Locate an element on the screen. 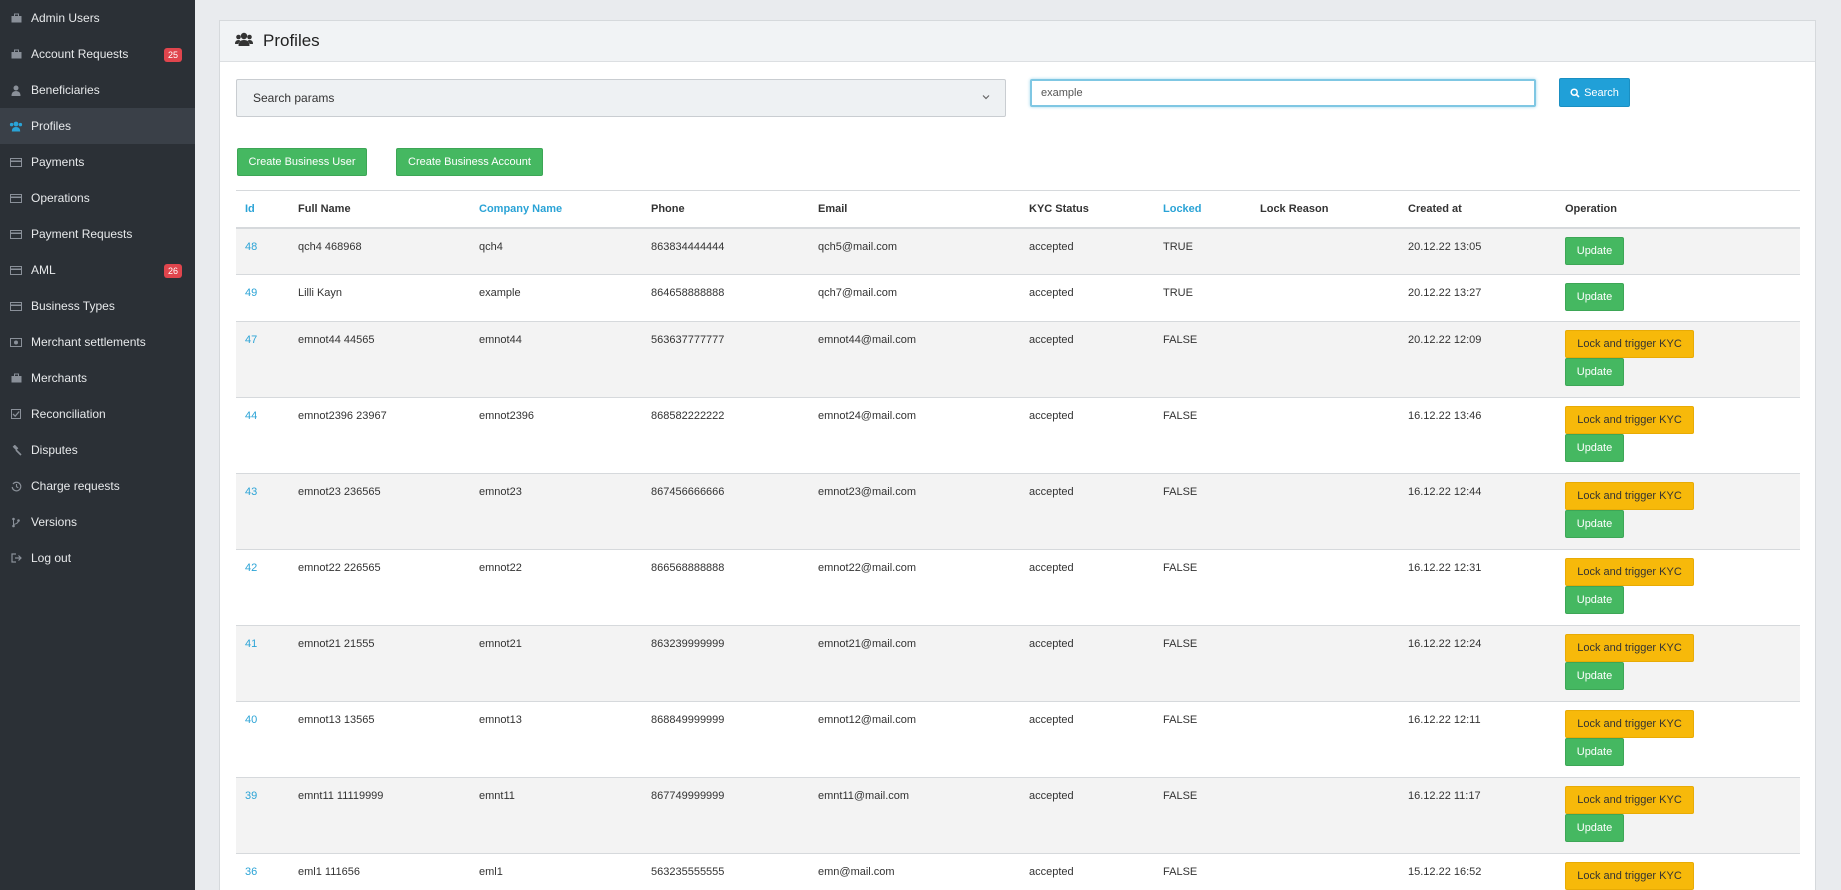 The width and height of the screenshot is (1841, 890). create-business-user-button: Create Business User is located at coordinates (302, 162).